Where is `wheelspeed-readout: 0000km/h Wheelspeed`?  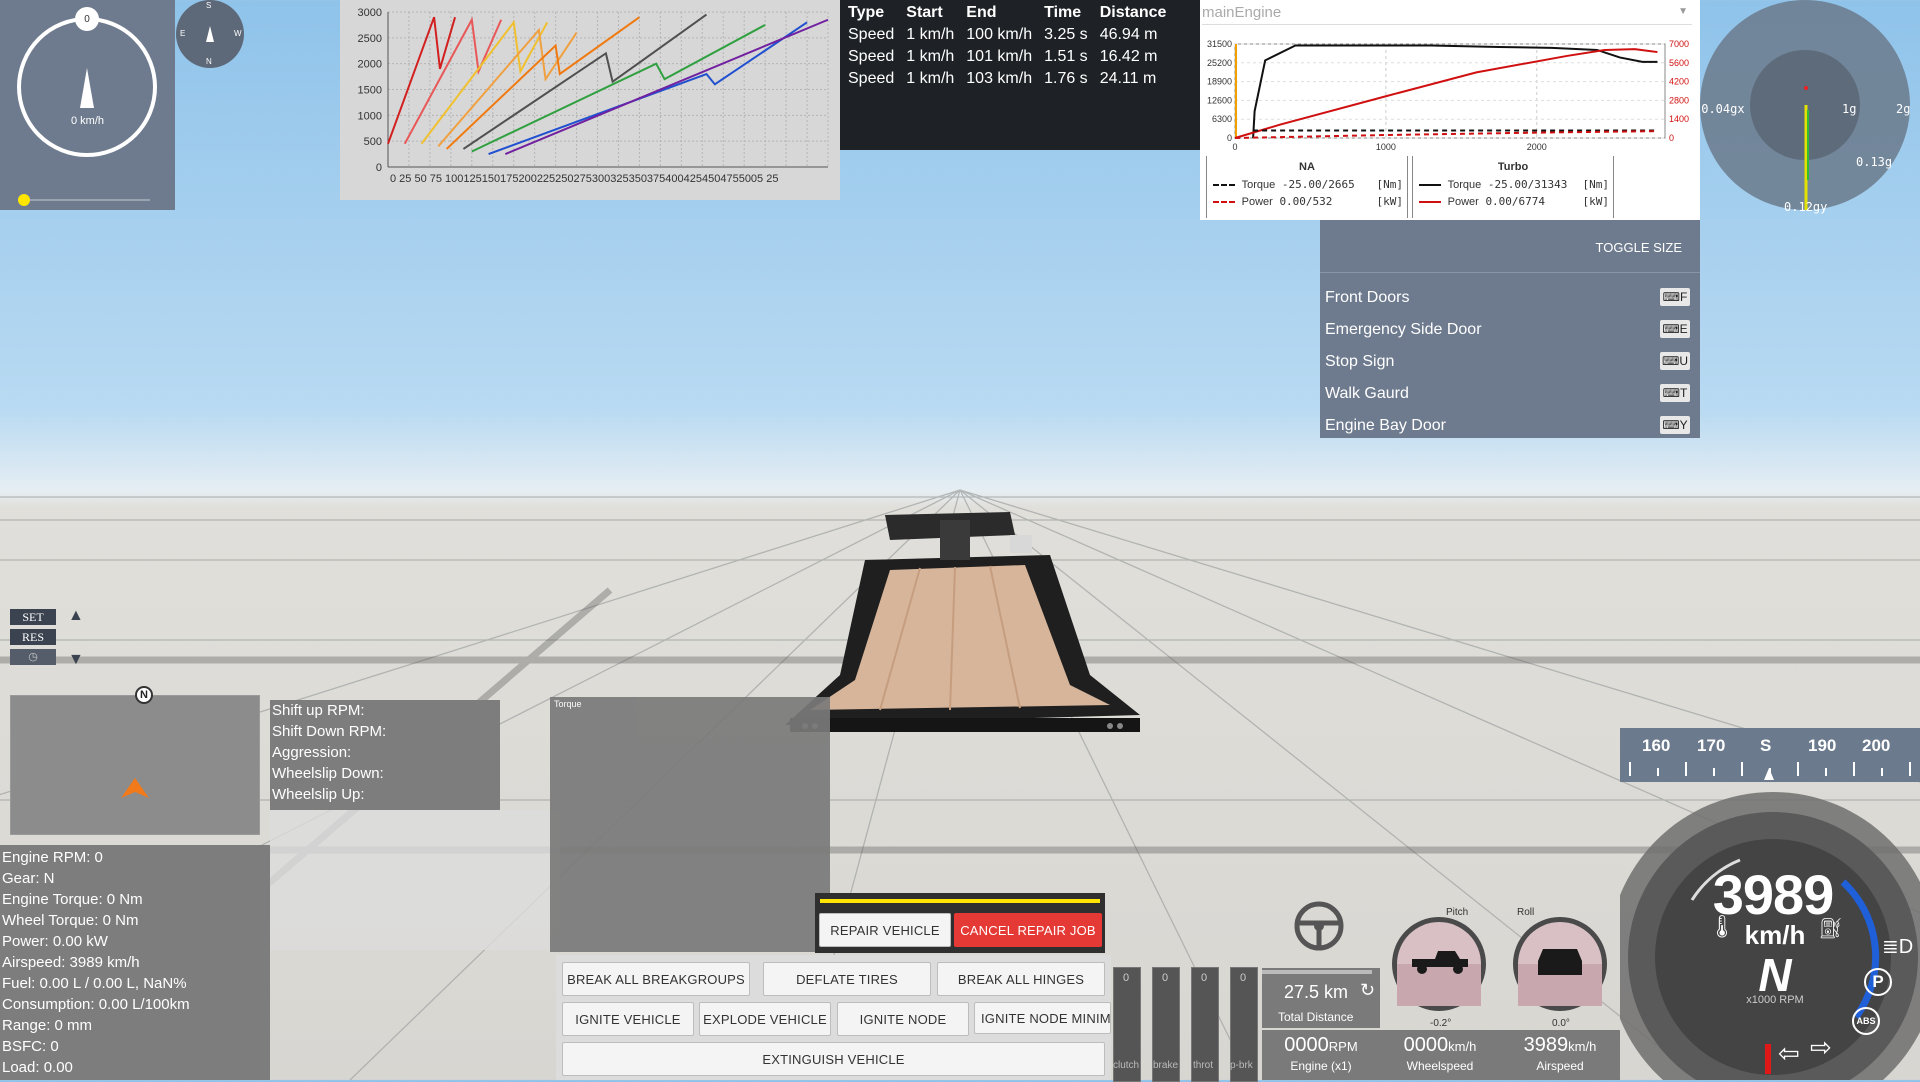 wheelspeed-readout: 0000km/h Wheelspeed is located at coordinates (1440, 1053).